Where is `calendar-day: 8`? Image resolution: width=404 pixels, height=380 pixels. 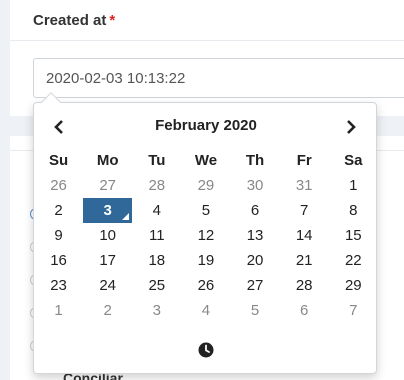
calendar-day: 8 is located at coordinates (353, 210).